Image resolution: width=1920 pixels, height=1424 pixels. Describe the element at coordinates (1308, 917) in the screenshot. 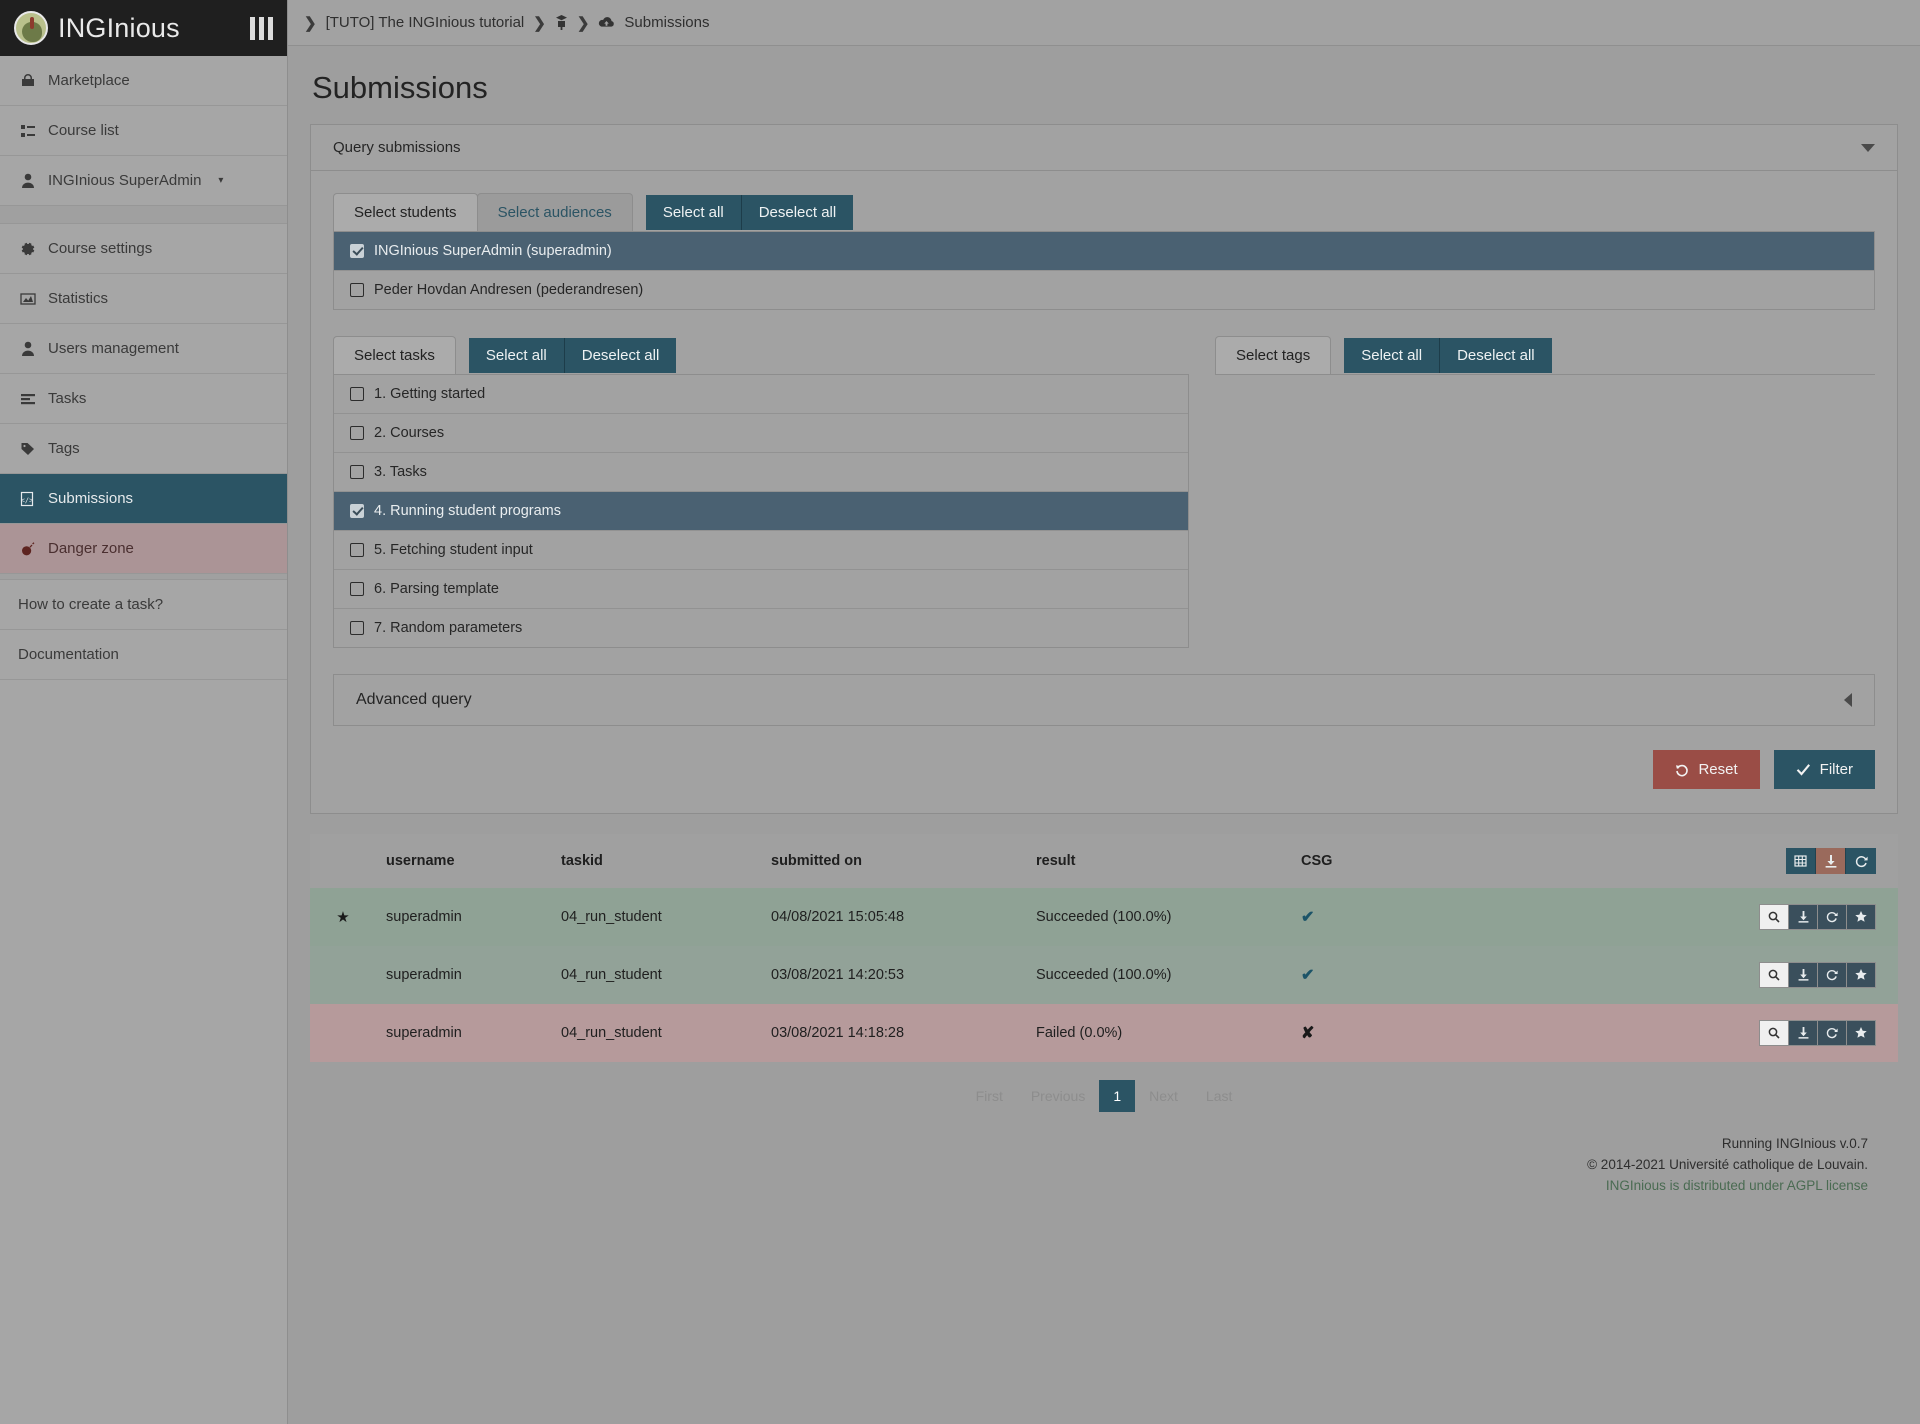

I see `cell-csg: ✔` at that location.